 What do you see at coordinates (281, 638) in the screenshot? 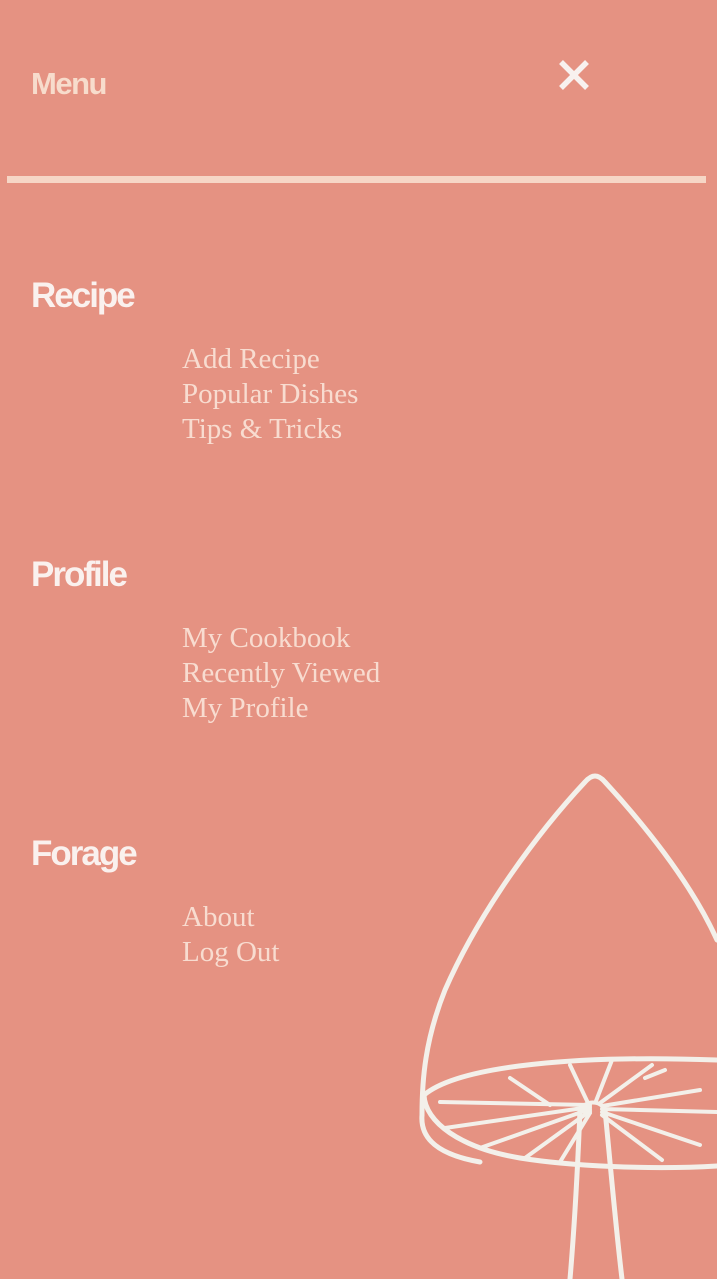
I see `nav-link-my-cookbook: My Cookbook` at bounding box center [281, 638].